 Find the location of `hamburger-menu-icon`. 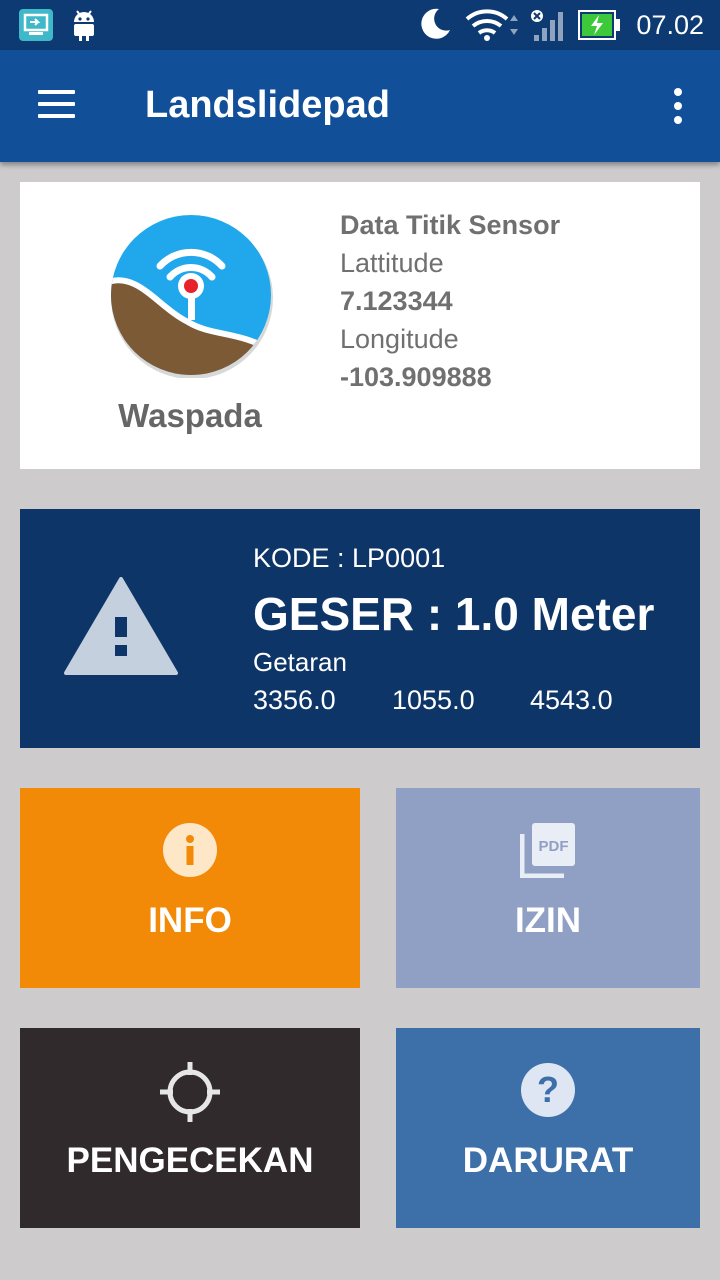

hamburger-menu-icon is located at coordinates (56, 106).